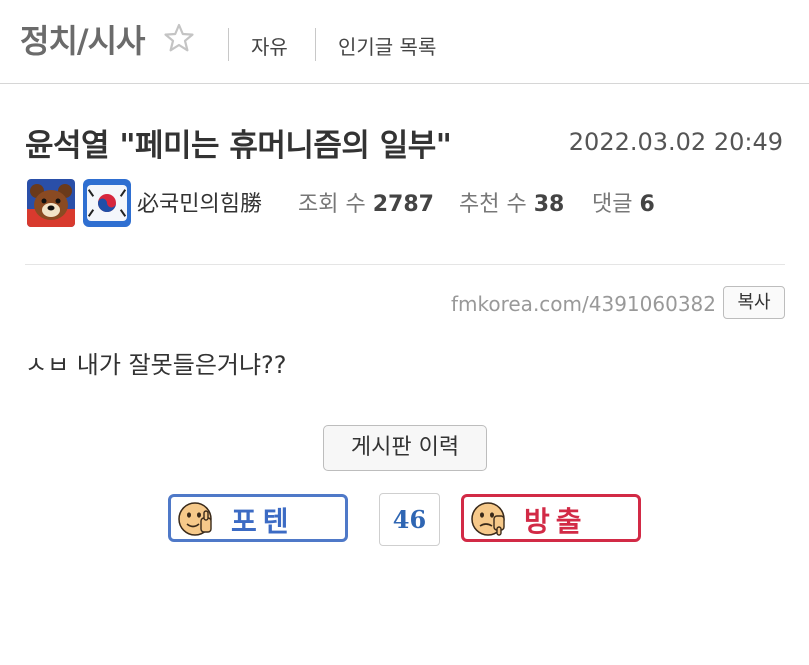  Describe the element at coordinates (107, 203) in the screenshot. I see `author-avatar` at that location.